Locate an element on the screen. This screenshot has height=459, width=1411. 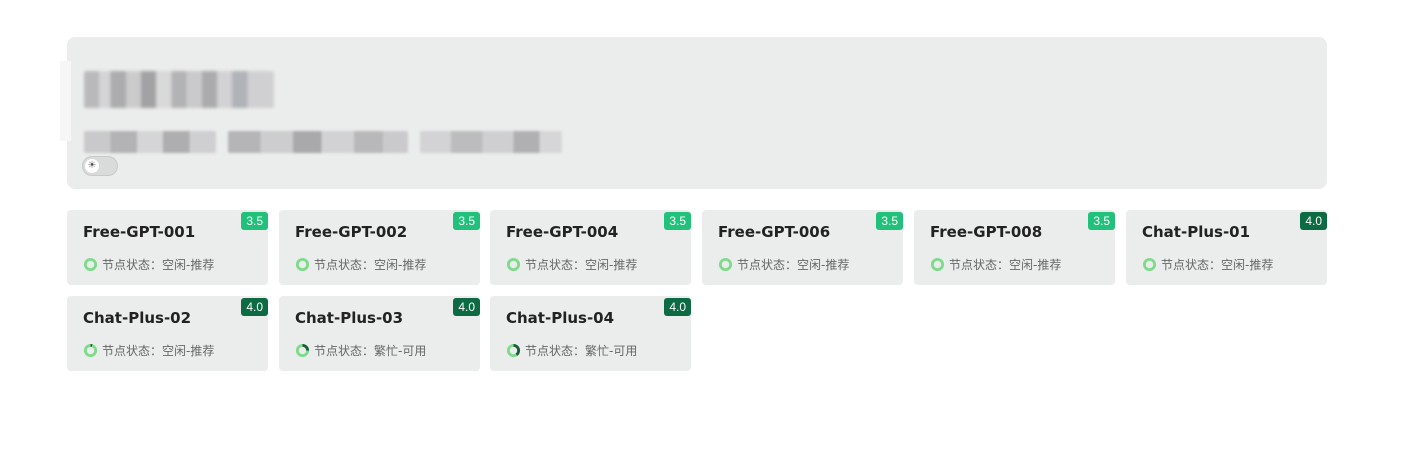
node-card: Chat-Plus-01 4.0 节点状态：空闲-推荐 is located at coordinates (1226, 247).